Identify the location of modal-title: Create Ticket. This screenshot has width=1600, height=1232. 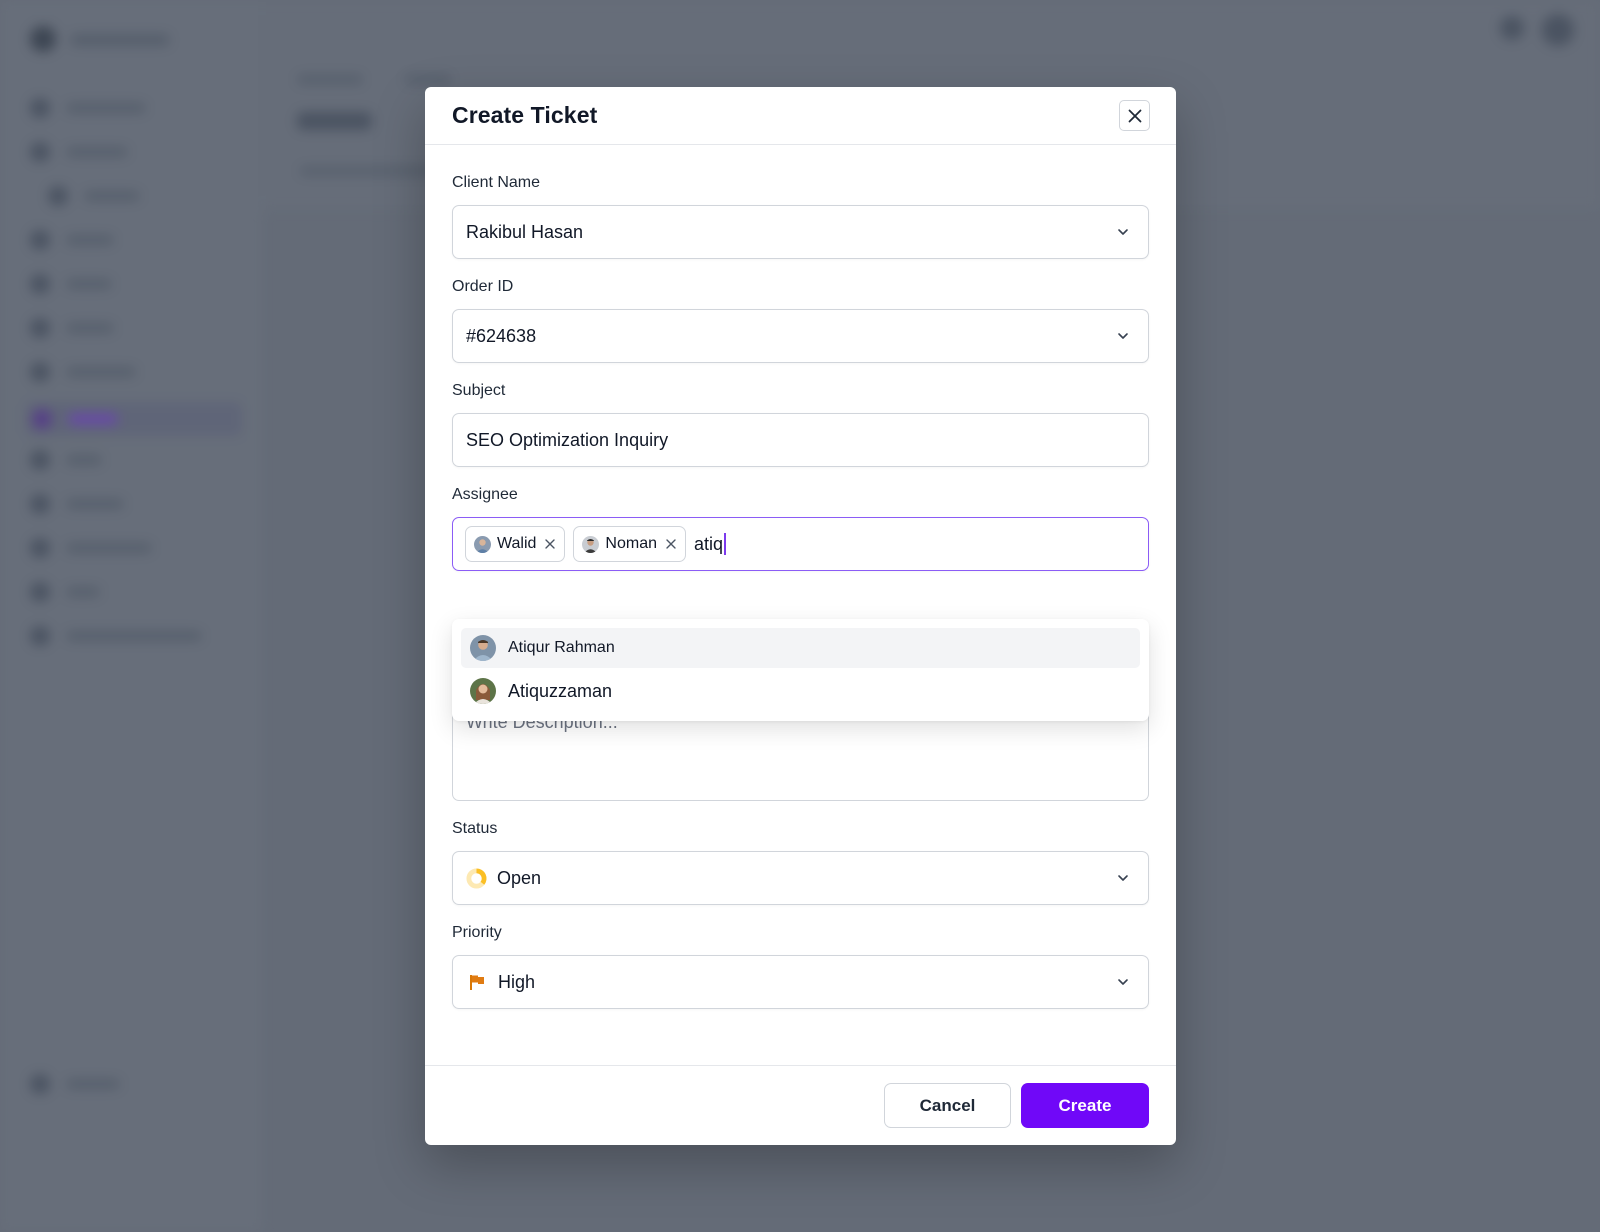
(525, 115).